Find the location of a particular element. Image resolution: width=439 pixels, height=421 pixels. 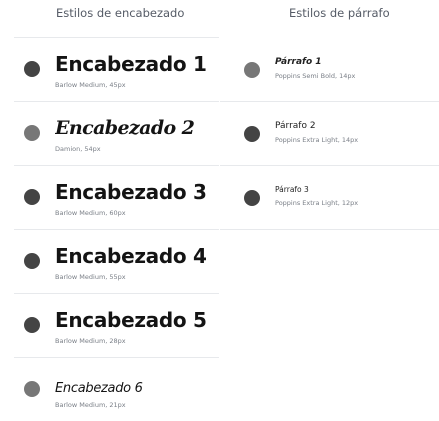

heading-style-item-1: Encabezado 1 Barlow Medium, 45px is located at coordinates (116, 70).